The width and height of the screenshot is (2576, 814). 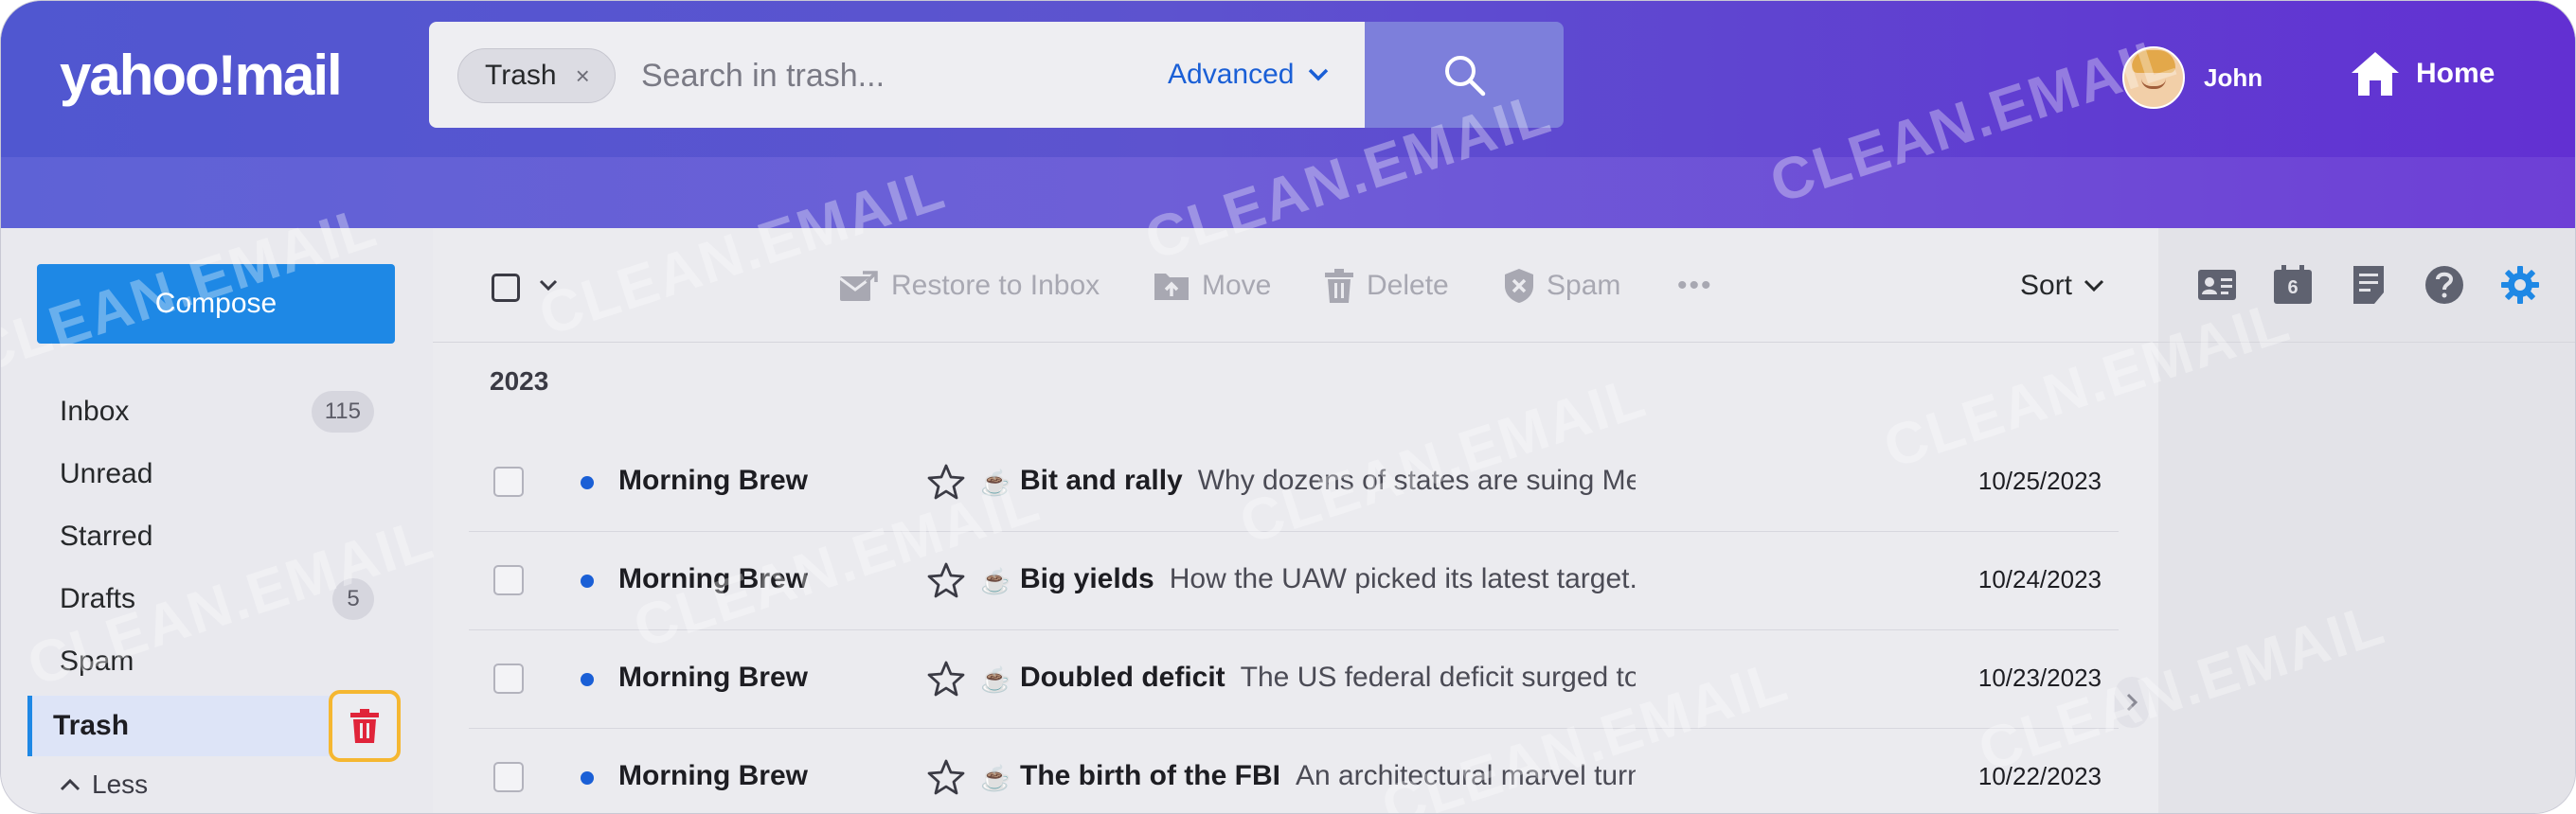 What do you see at coordinates (106, 473) in the screenshot?
I see `folder-label: Unread` at bounding box center [106, 473].